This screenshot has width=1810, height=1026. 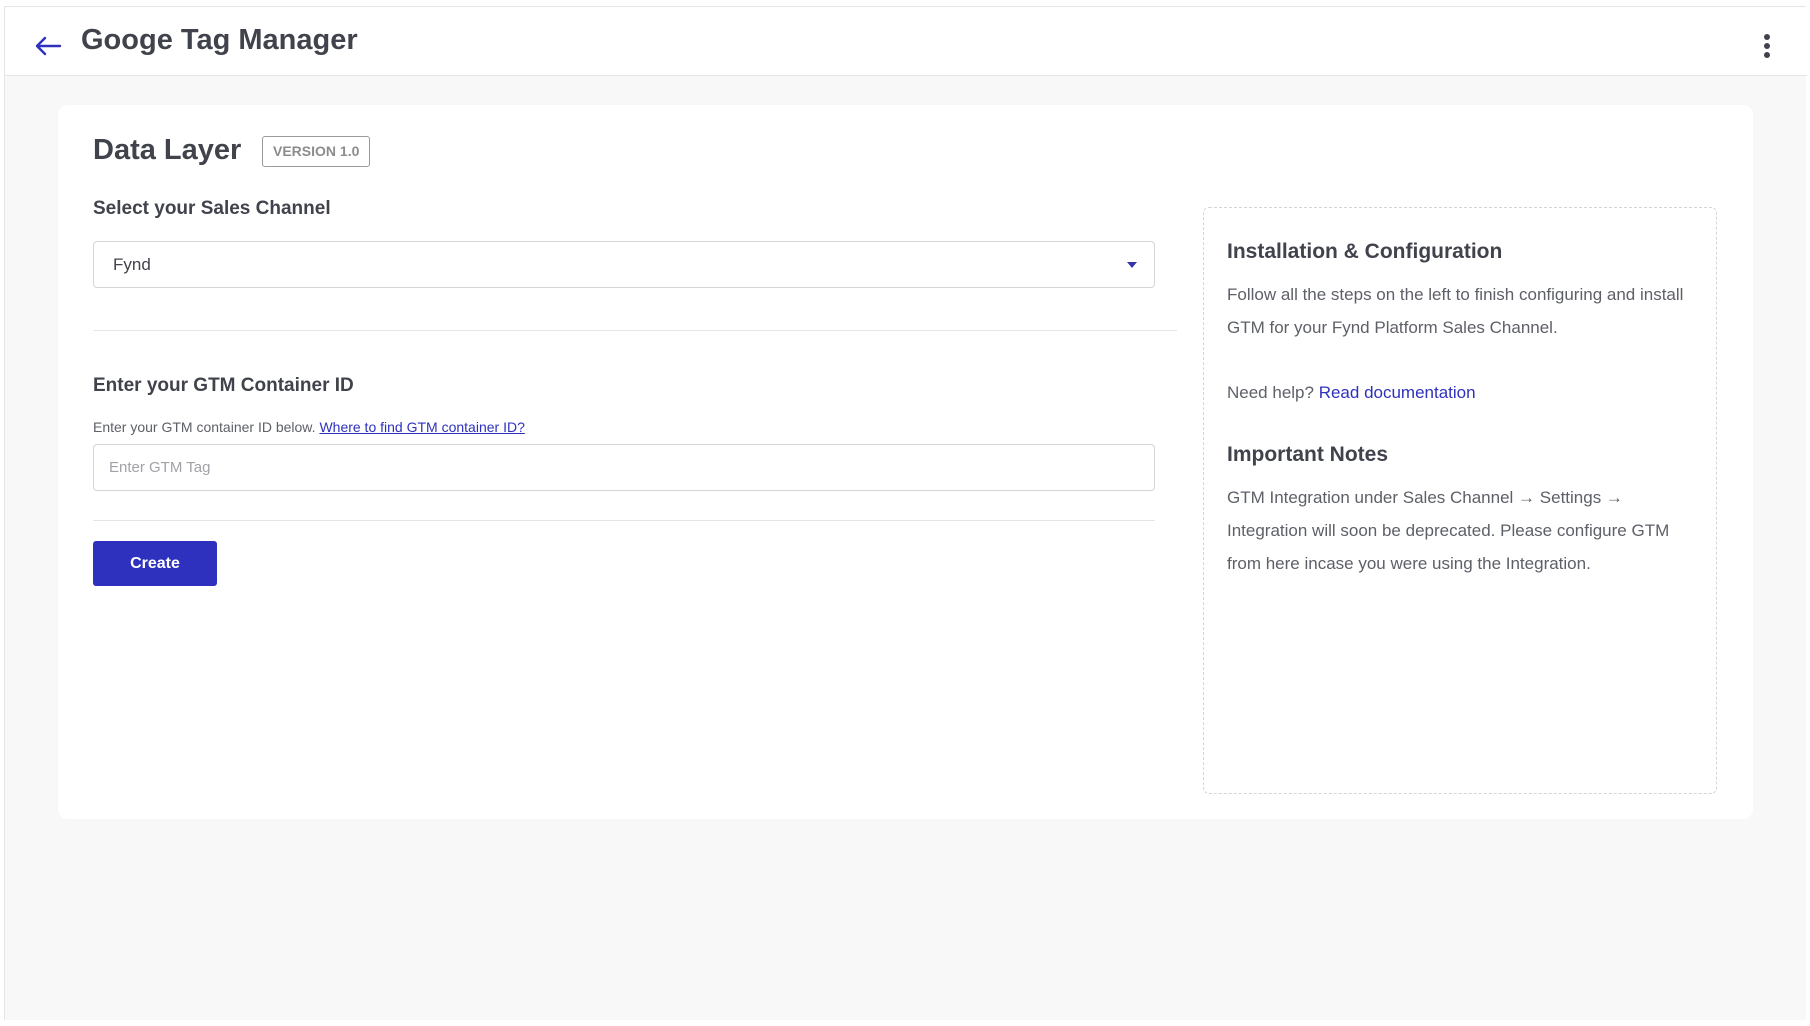 I want to click on need-help-prefix: Need help?, so click(x=1270, y=392).